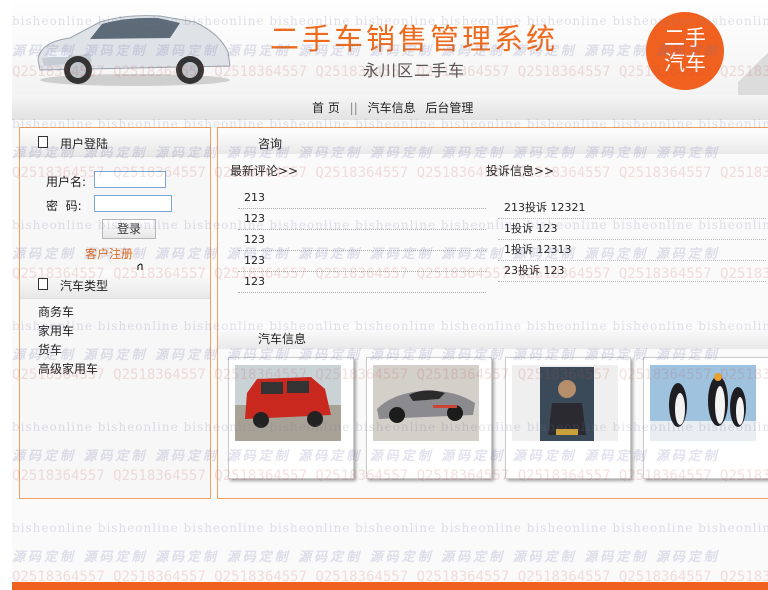  What do you see at coordinates (703, 403) in the screenshot?
I see `penguins-image` at bounding box center [703, 403].